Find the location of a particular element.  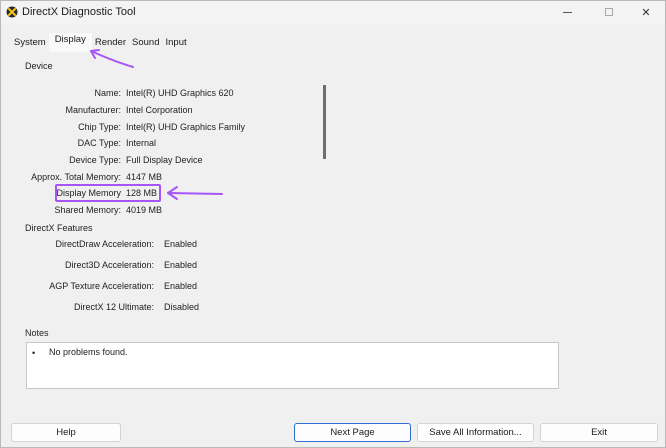

arrow-to-display-memory is located at coordinates (195, 193).